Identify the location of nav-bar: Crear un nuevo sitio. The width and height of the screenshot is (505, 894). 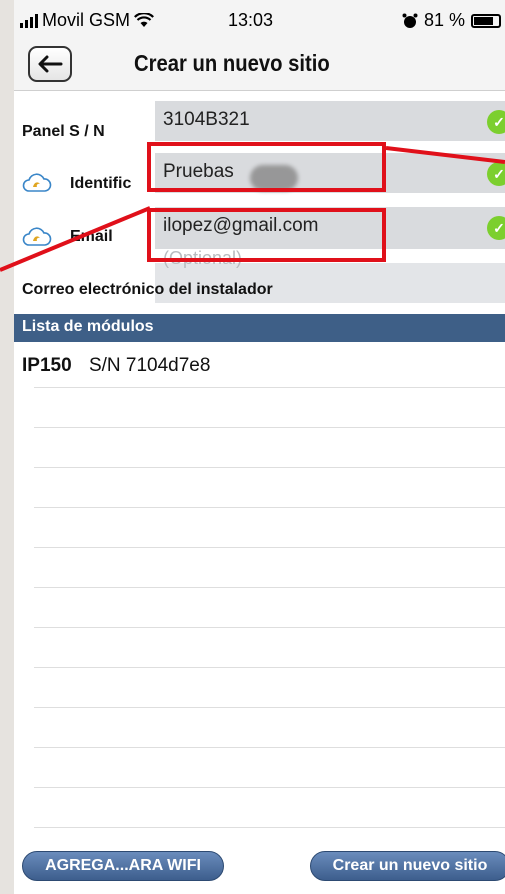
(259, 65).